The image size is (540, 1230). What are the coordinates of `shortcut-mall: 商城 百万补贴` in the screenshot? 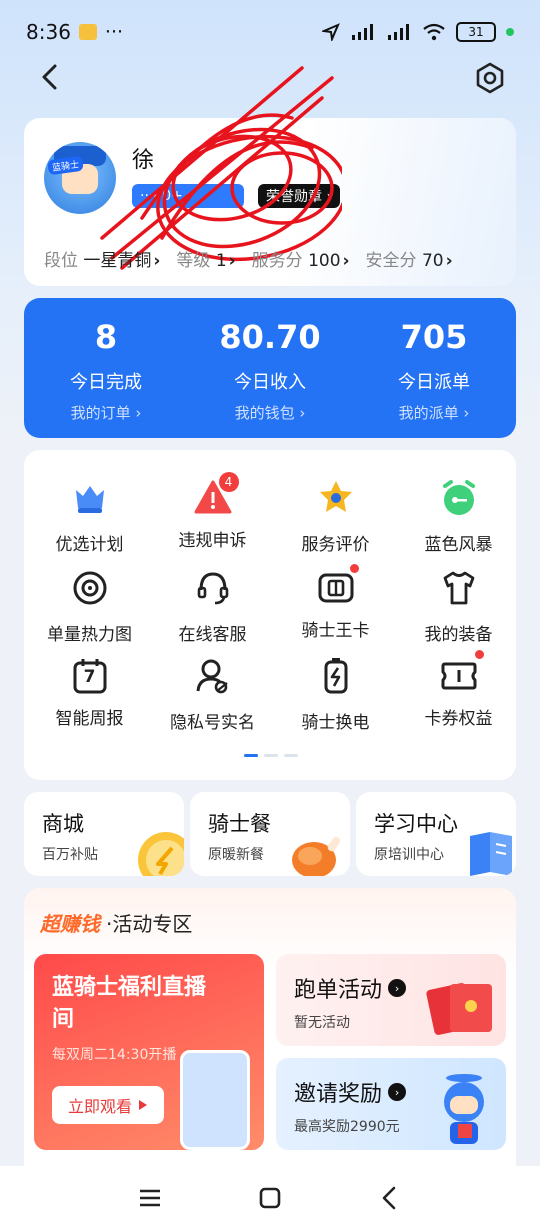 It's located at (104, 834).